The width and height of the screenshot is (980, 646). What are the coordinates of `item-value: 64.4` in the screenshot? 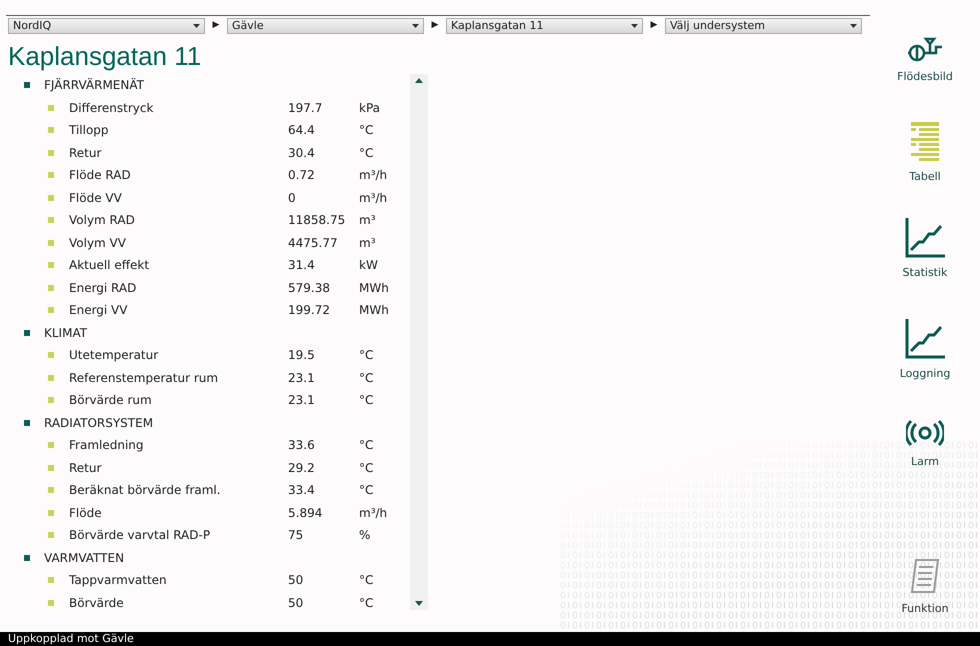 It's located at (302, 131).